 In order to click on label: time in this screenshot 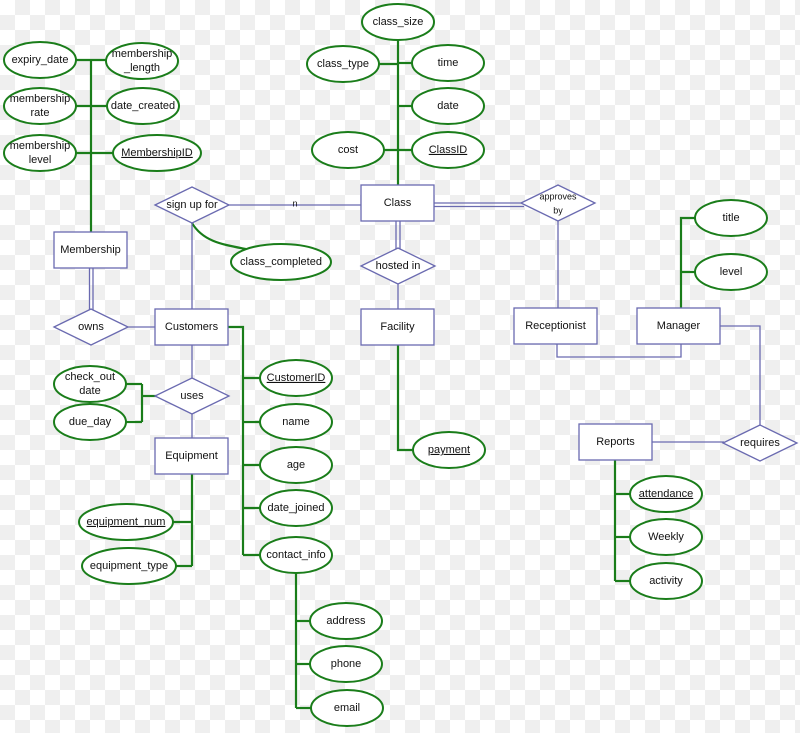, I will do `click(448, 63)`.